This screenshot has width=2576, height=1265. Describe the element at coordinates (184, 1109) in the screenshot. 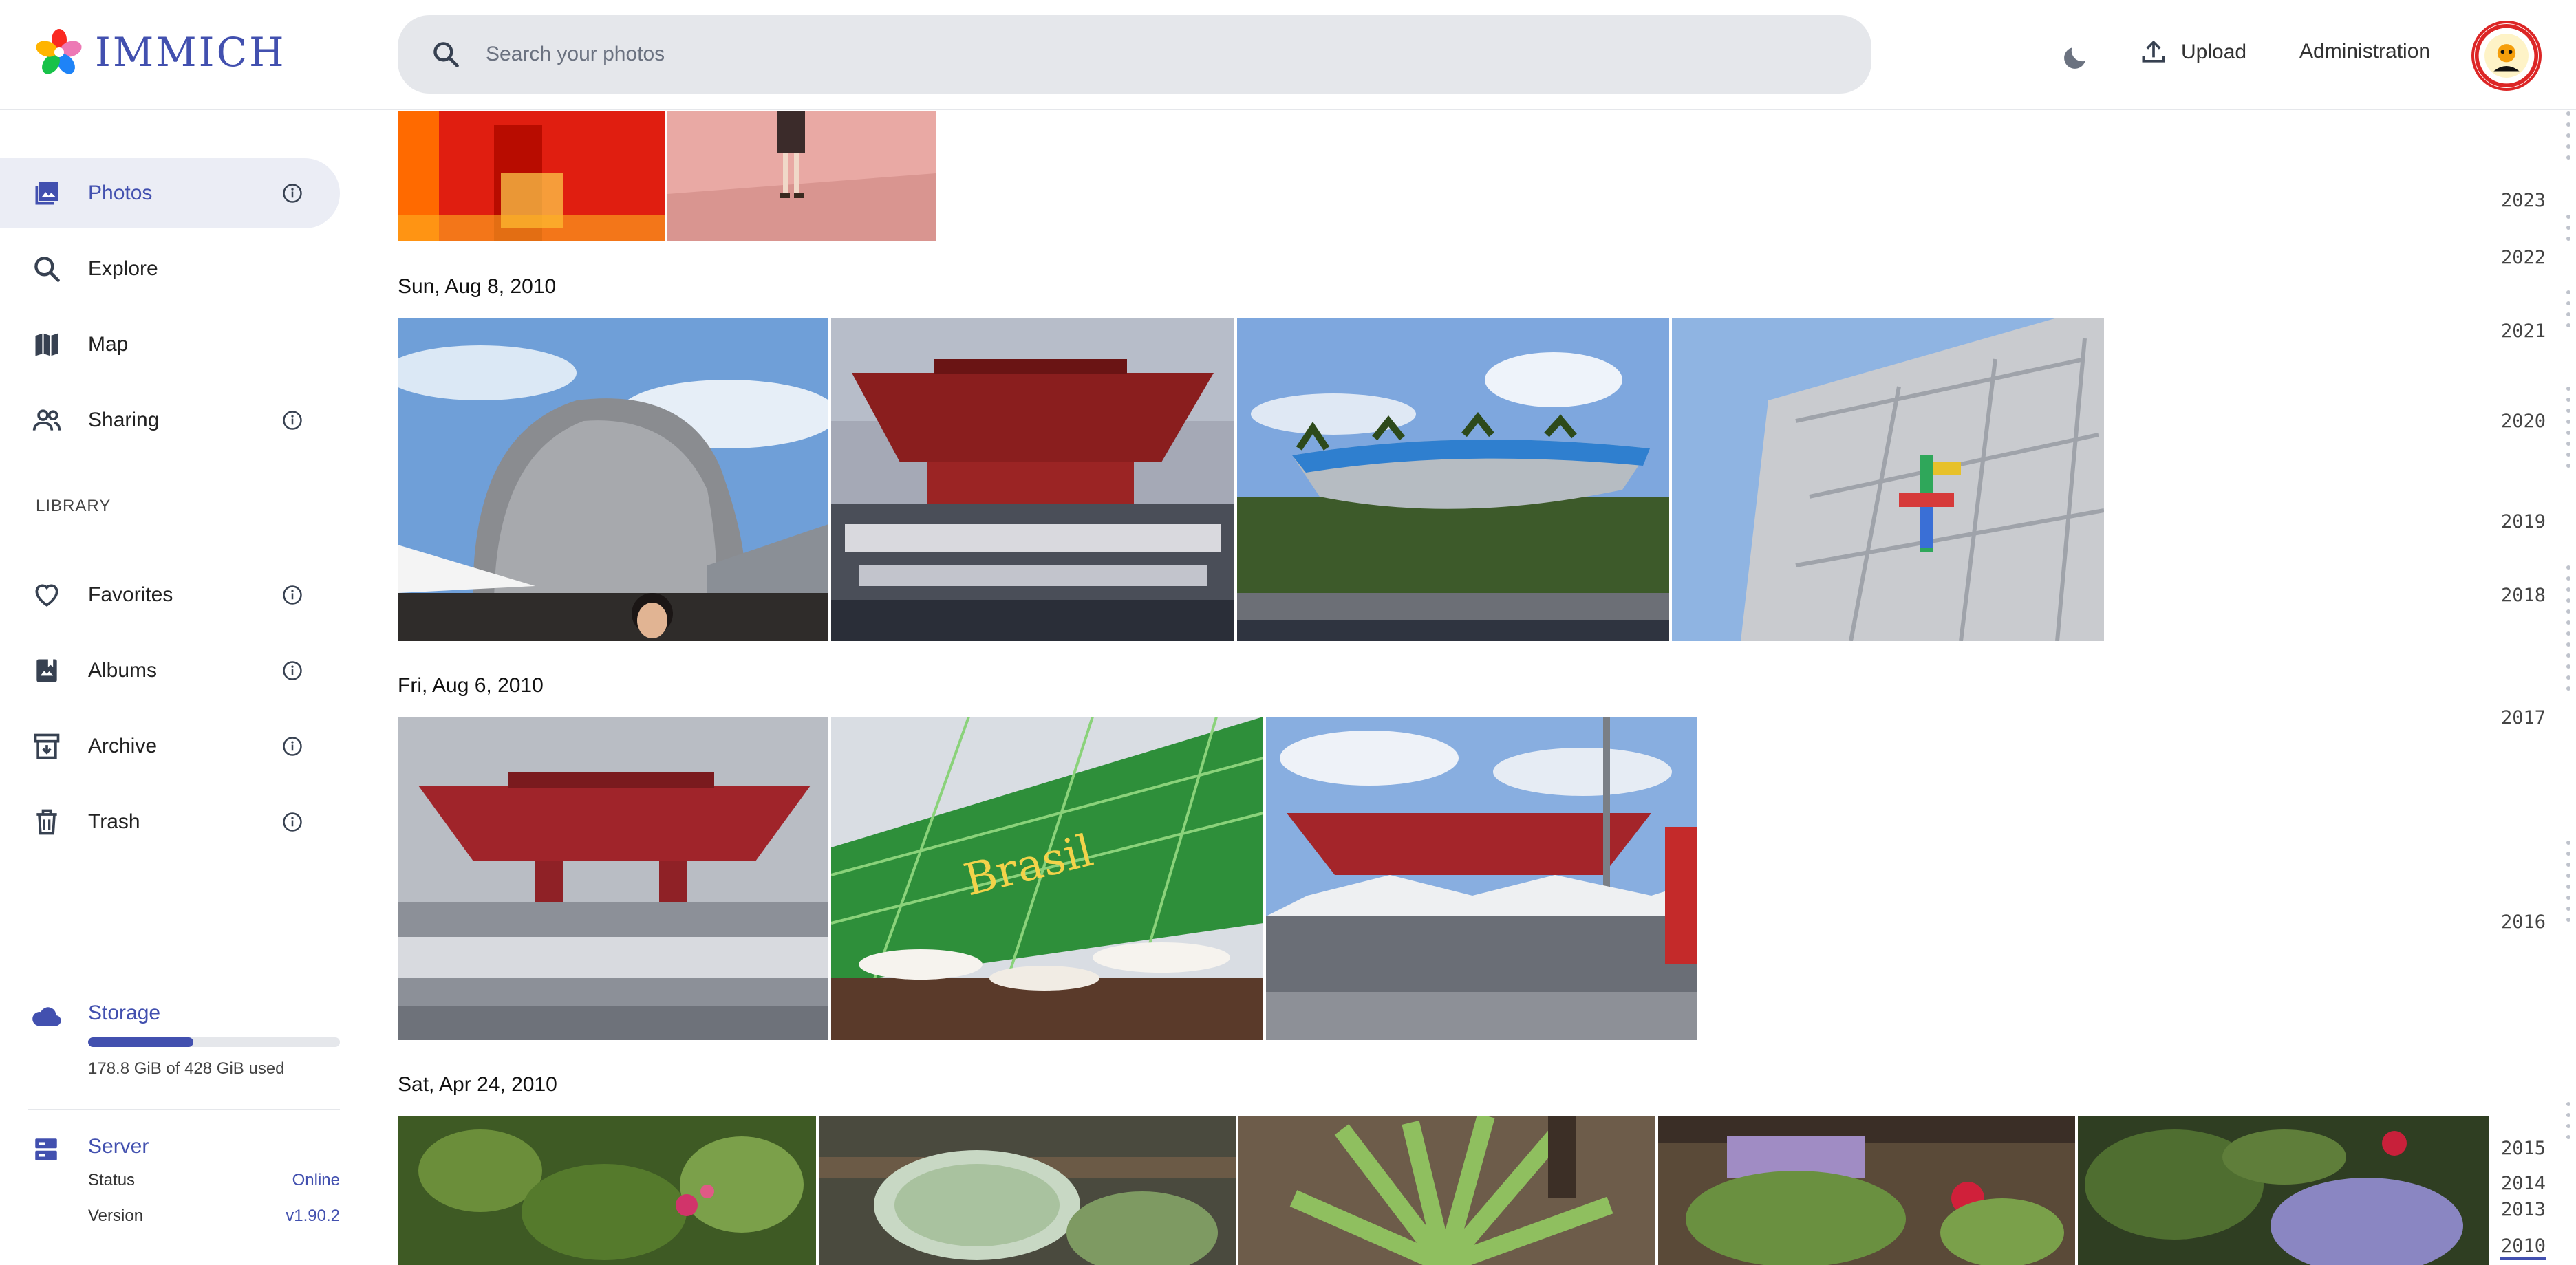

I see `divider` at that location.